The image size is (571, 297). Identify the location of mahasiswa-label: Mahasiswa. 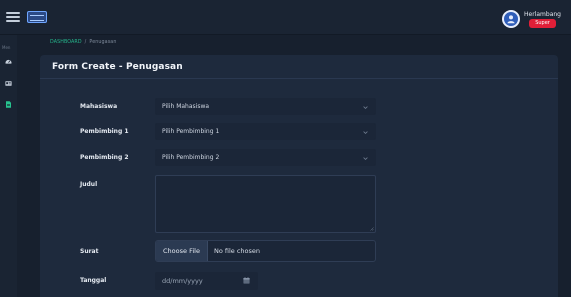
(99, 106).